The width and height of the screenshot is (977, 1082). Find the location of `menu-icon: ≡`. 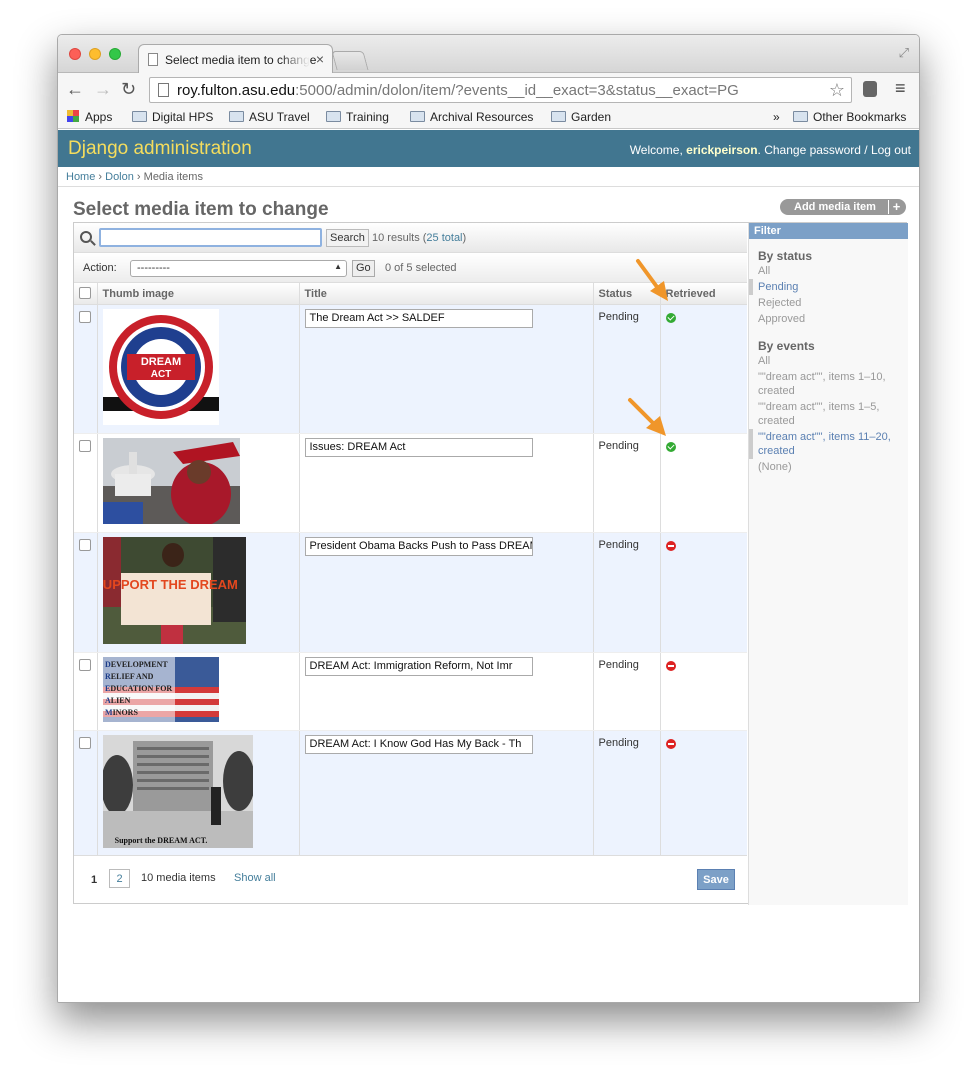

menu-icon: ≡ is located at coordinates (900, 88).